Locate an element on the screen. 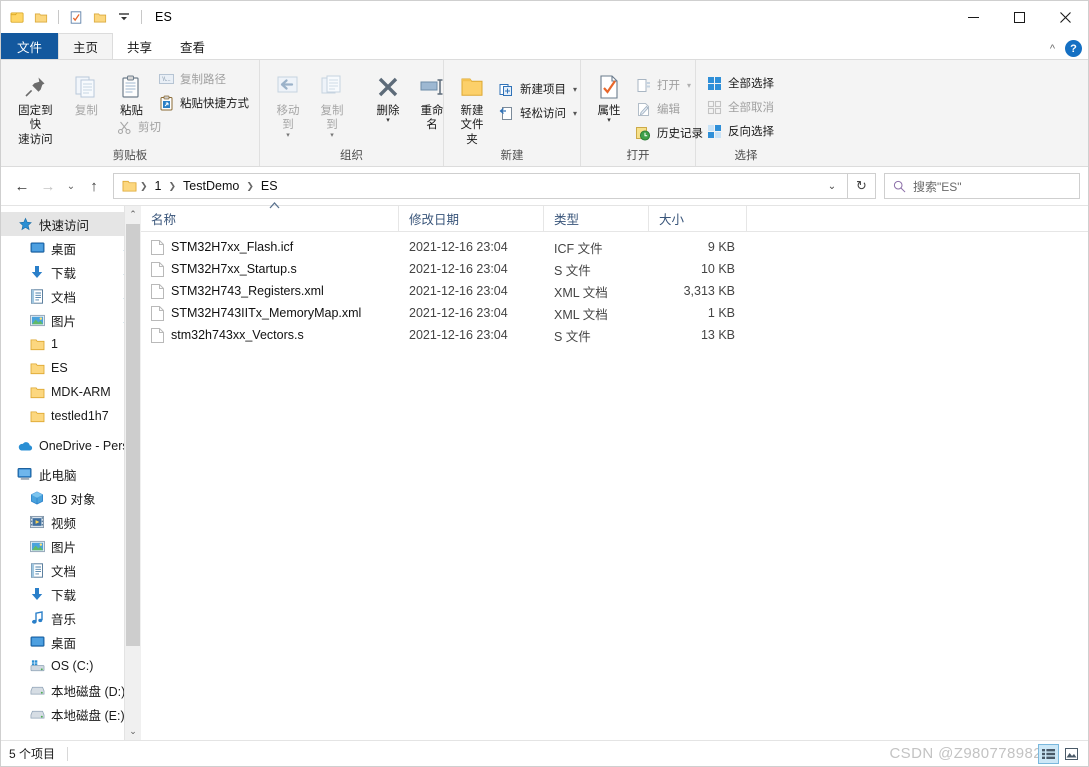 The image size is (1089, 767). copy-to-caret-icon: ▾ is located at coordinates (332, 135).